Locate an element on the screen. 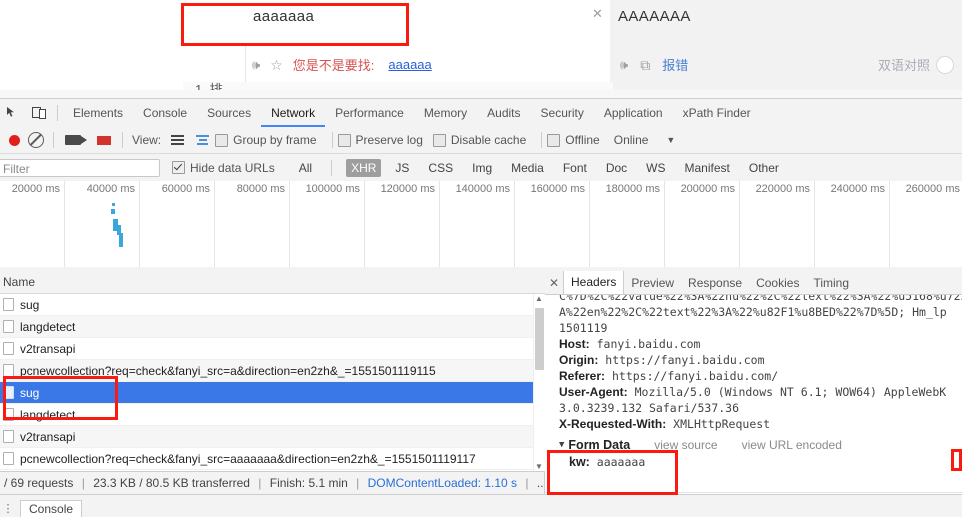 The width and height of the screenshot is (962, 517). filter-ws: WS is located at coordinates (655, 168).